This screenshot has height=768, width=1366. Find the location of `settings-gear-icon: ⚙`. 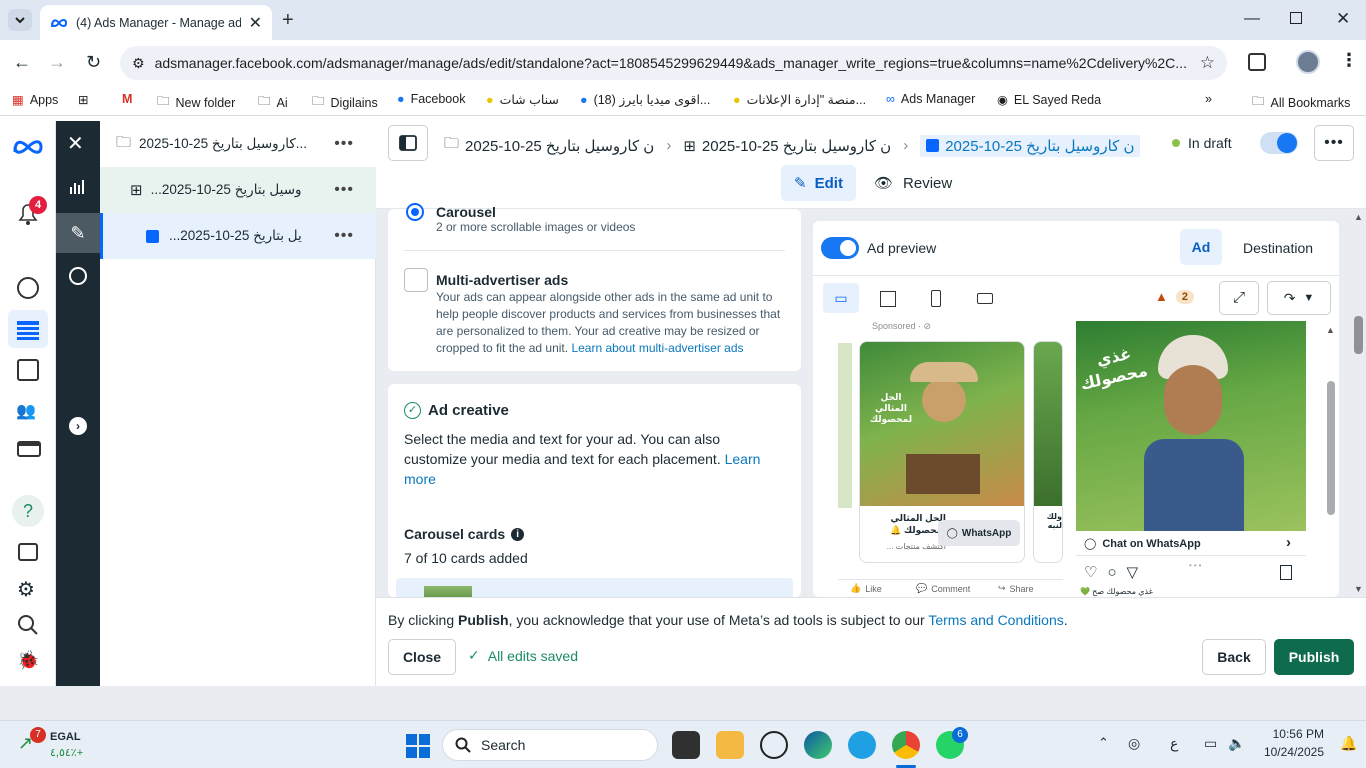

settings-gear-icon: ⚙ is located at coordinates (26, 589).